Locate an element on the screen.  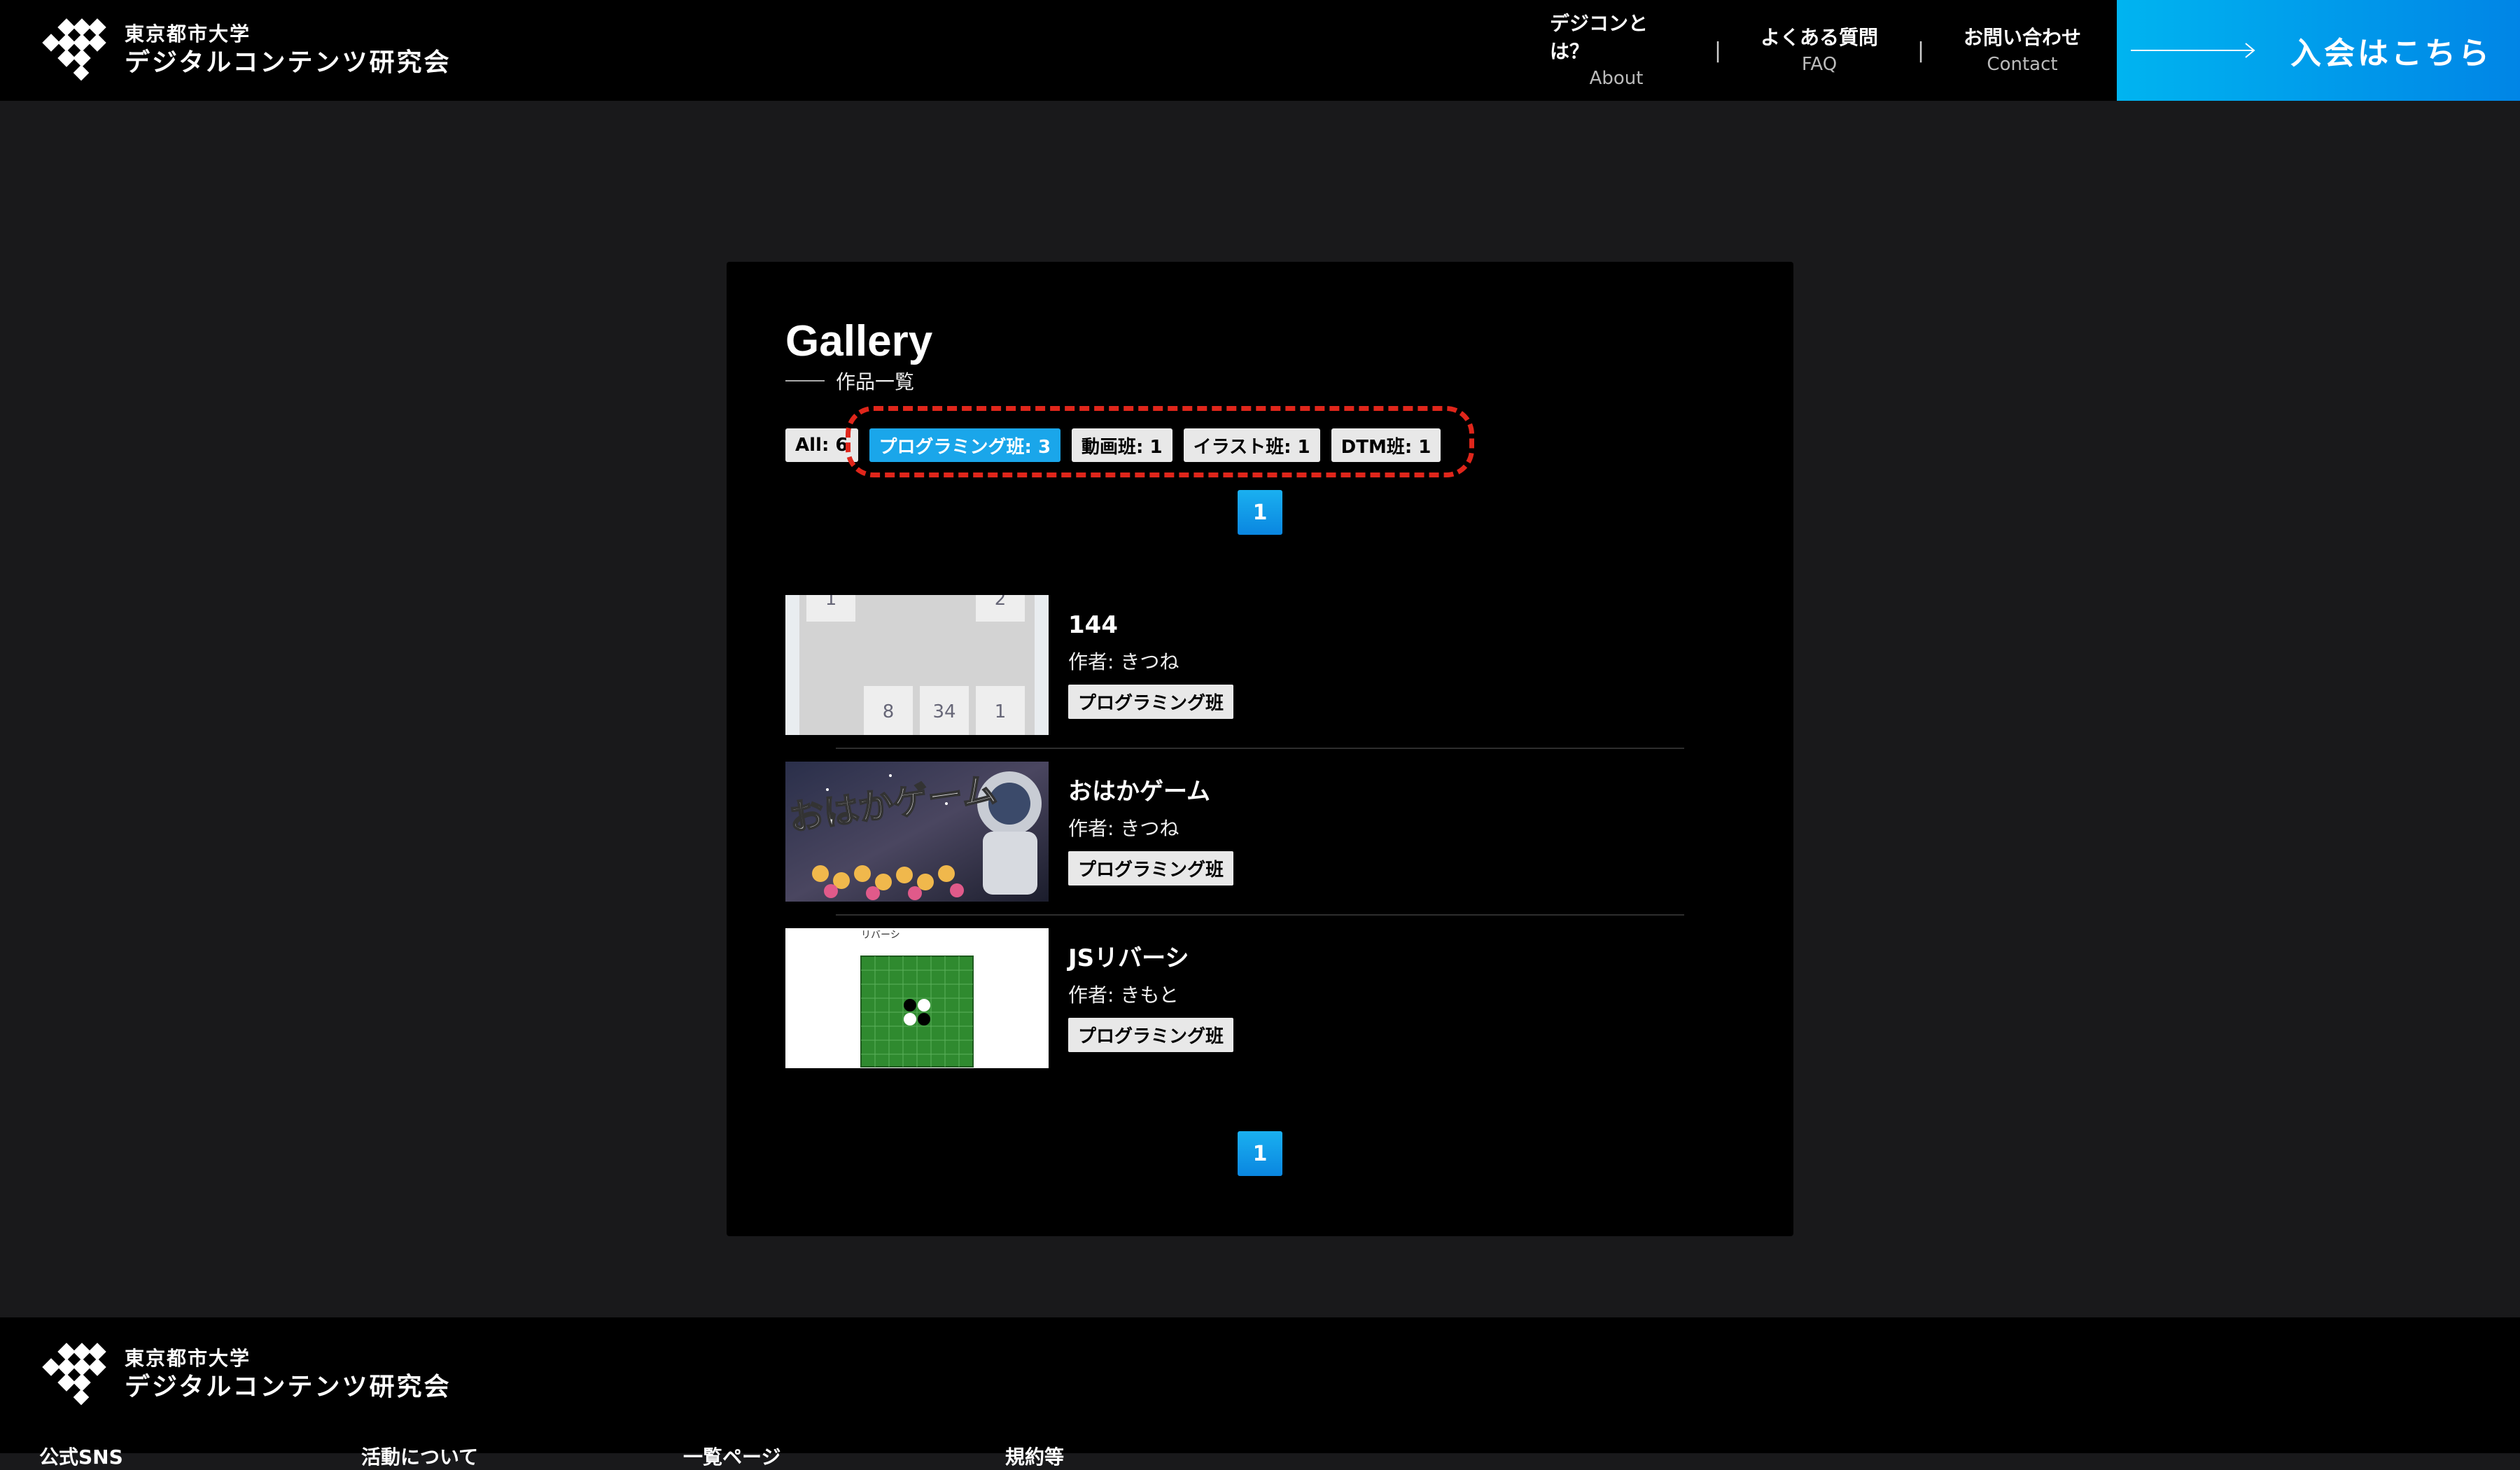
footer-link-activities: 活動について is located at coordinates (522, 1456).